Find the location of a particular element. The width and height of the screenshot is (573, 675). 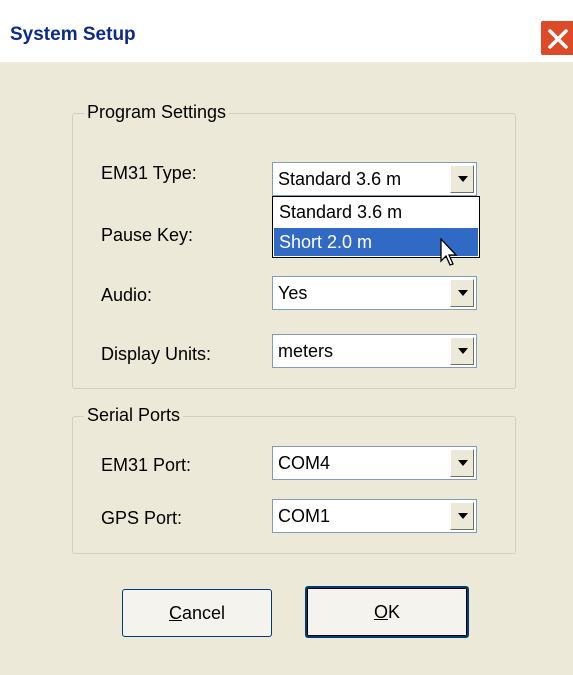

display-units-select: meters is located at coordinates (374, 351).